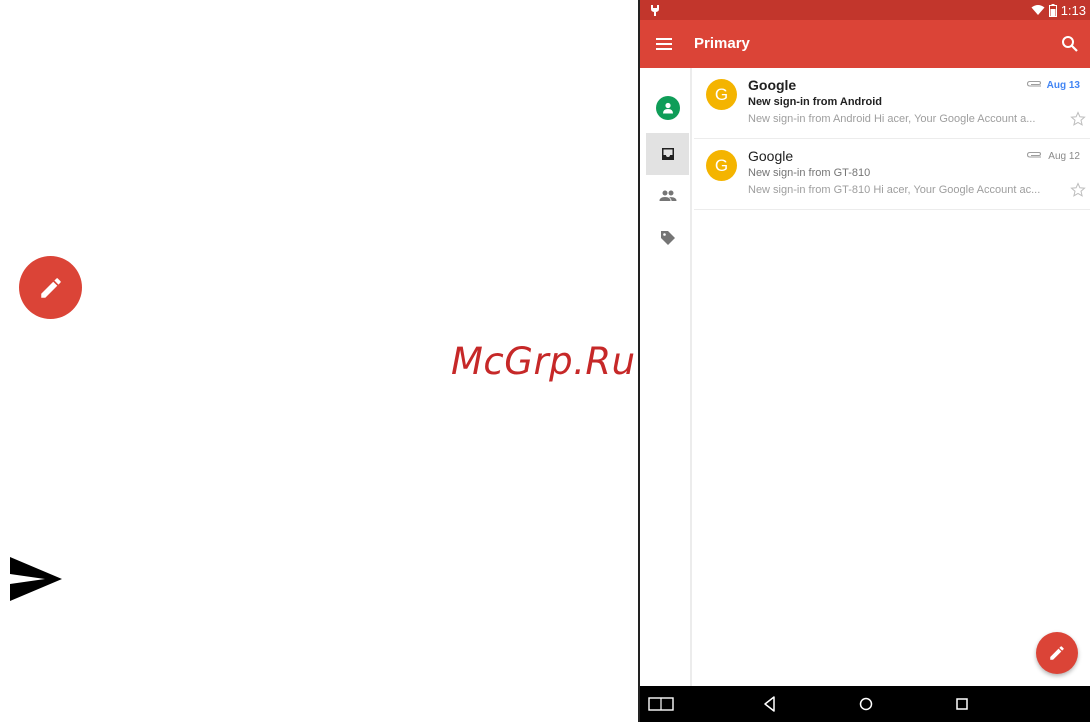 The height and width of the screenshot is (722, 1090). What do you see at coordinates (1052, 10) in the screenshot?
I see `battery-icon` at bounding box center [1052, 10].